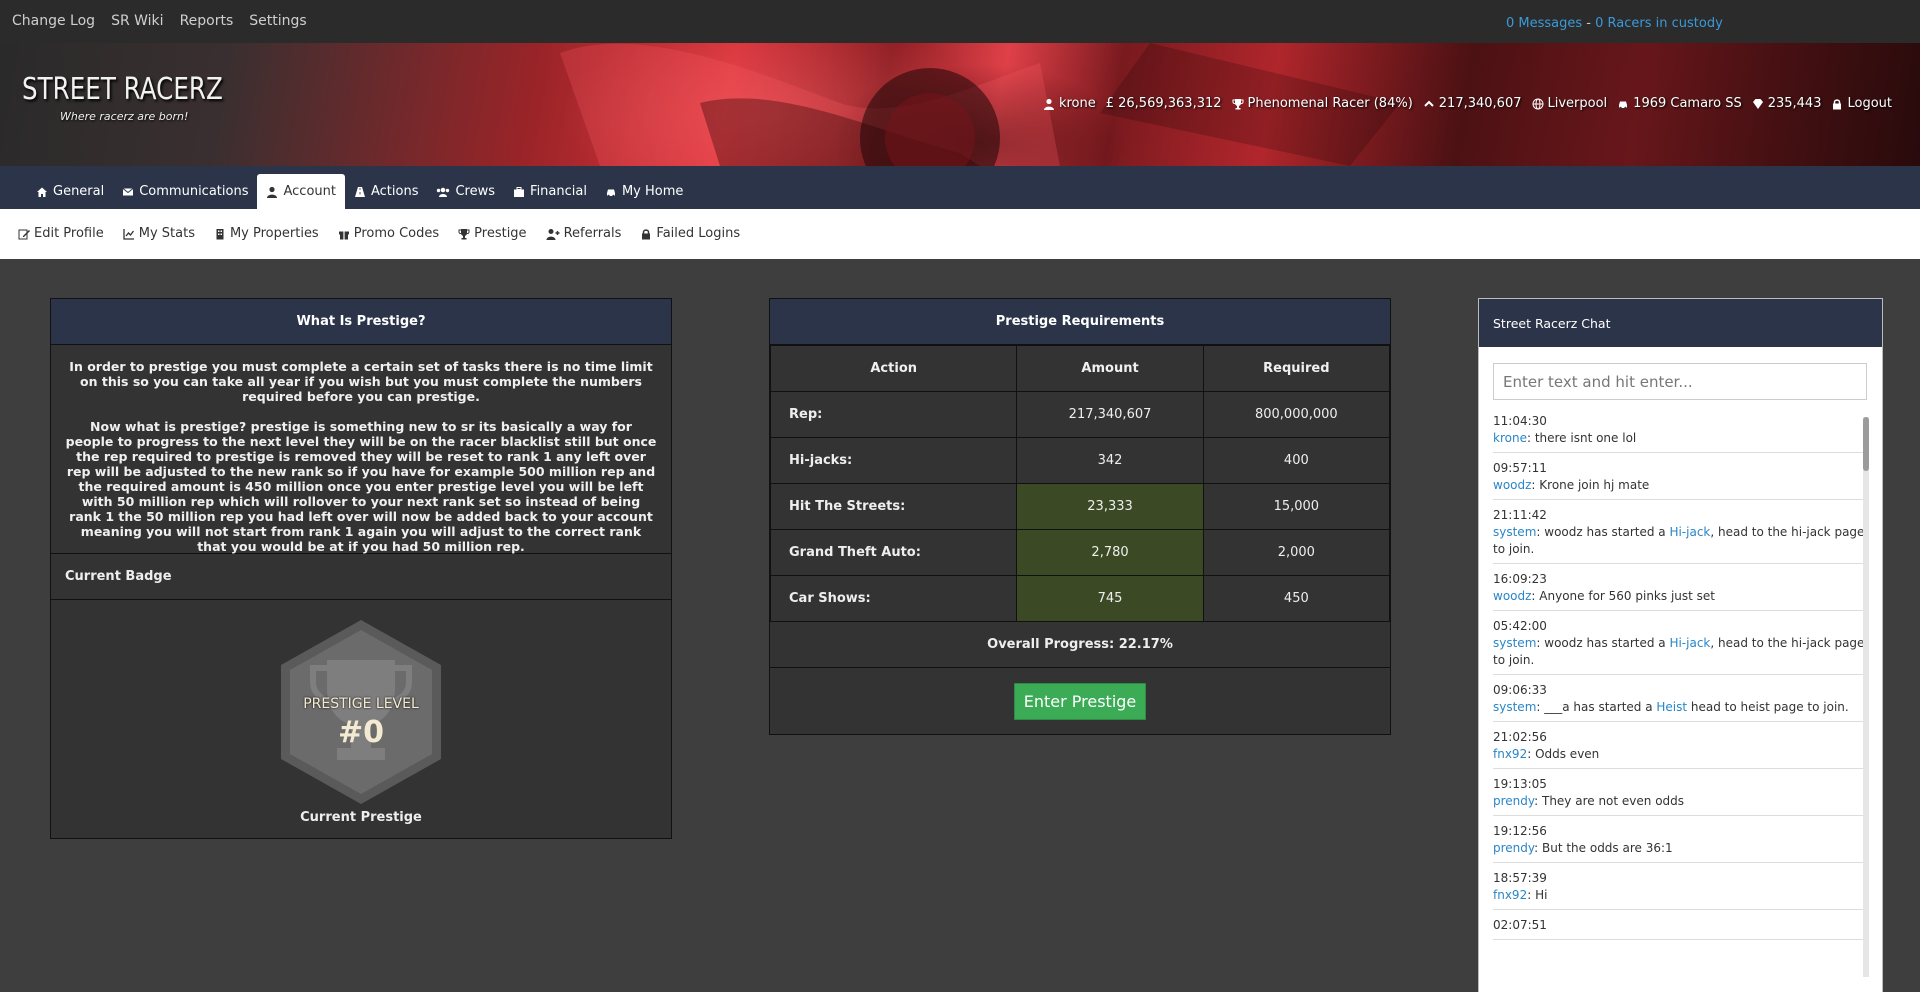  Describe the element at coordinates (185, 191) in the screenshot. I see `tab-communications: Communications` at that location.